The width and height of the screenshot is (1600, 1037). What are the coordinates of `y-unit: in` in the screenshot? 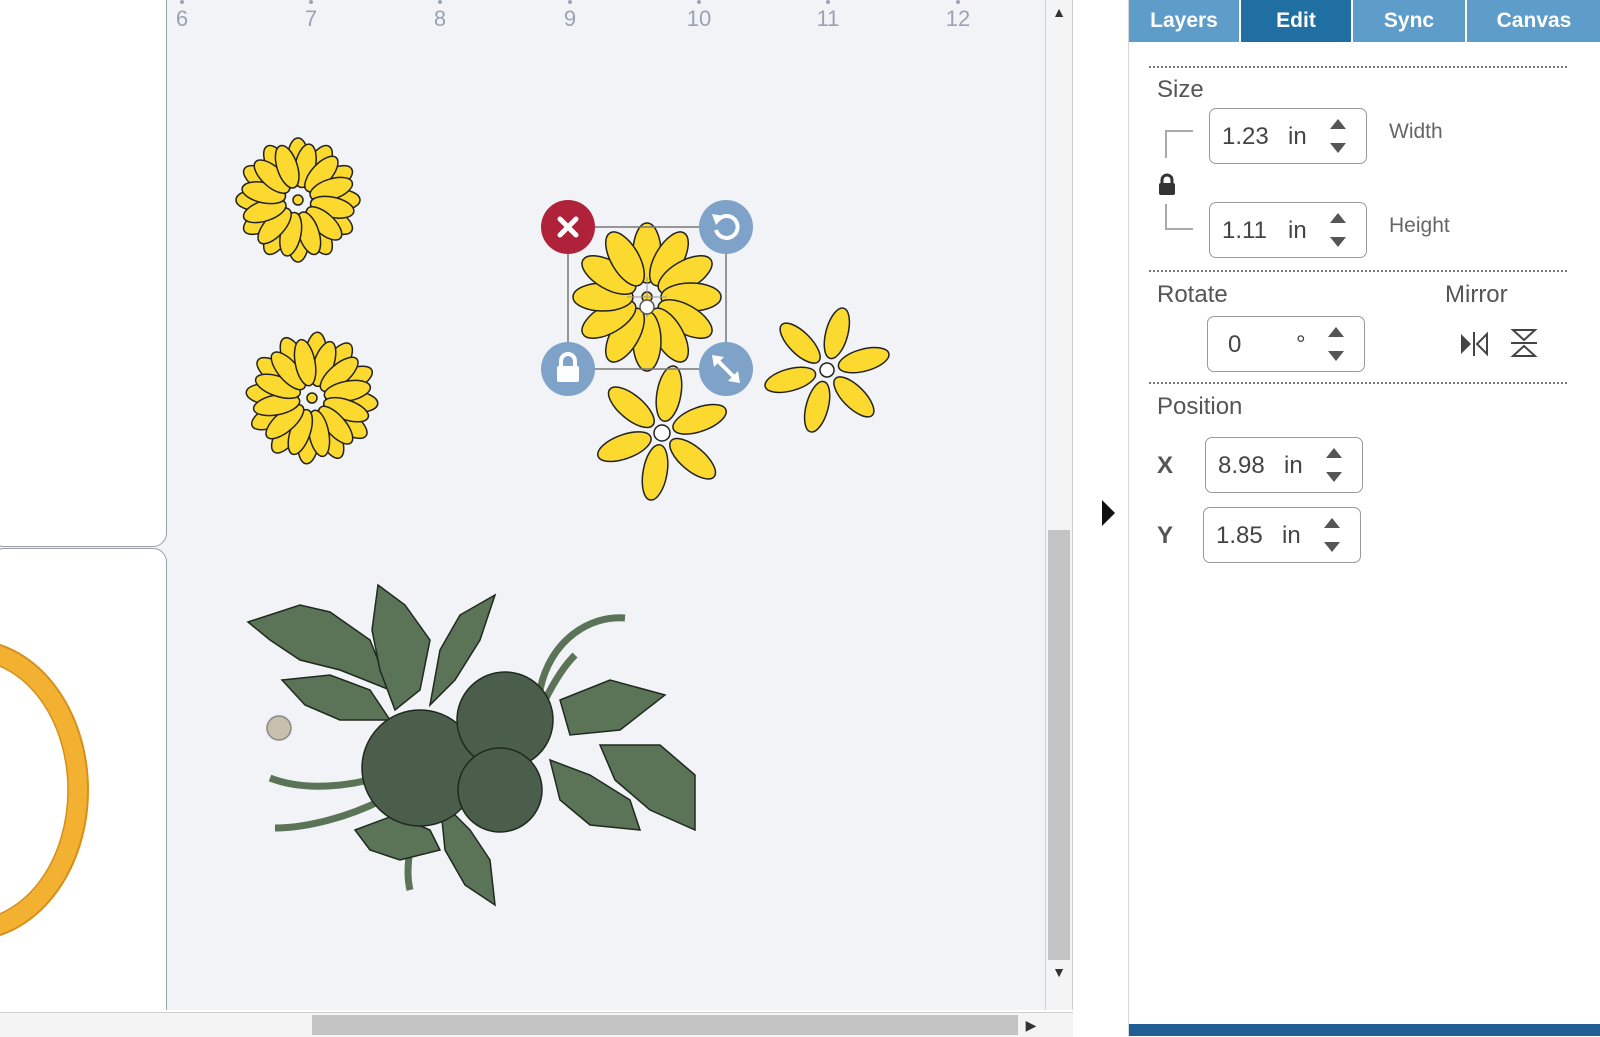 It's located at (1291, 535).